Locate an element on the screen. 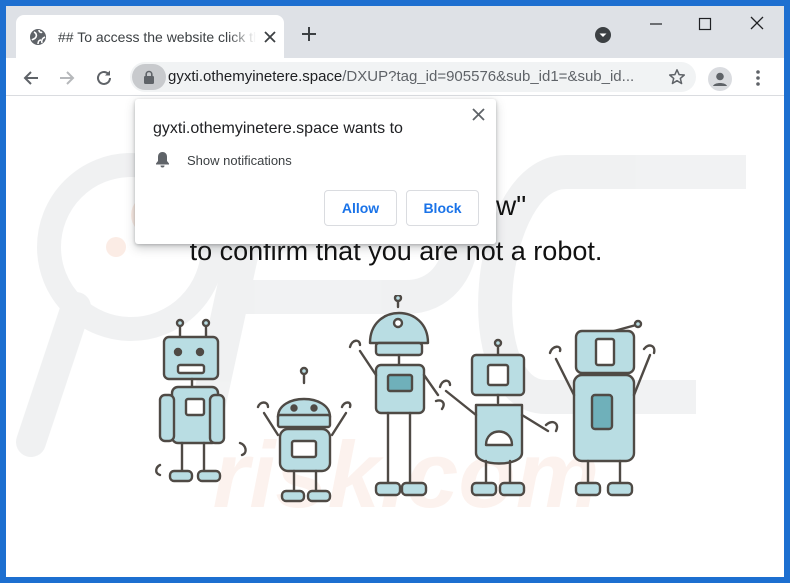  chevron-down-icon is located at coordinates (603, 35).